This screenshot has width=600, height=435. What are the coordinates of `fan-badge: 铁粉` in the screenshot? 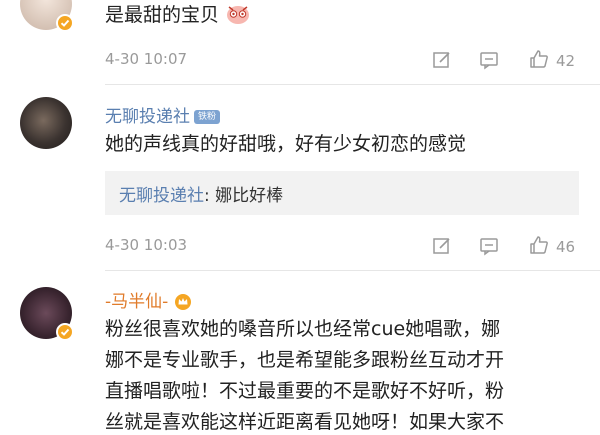 It's located at (207, 117).